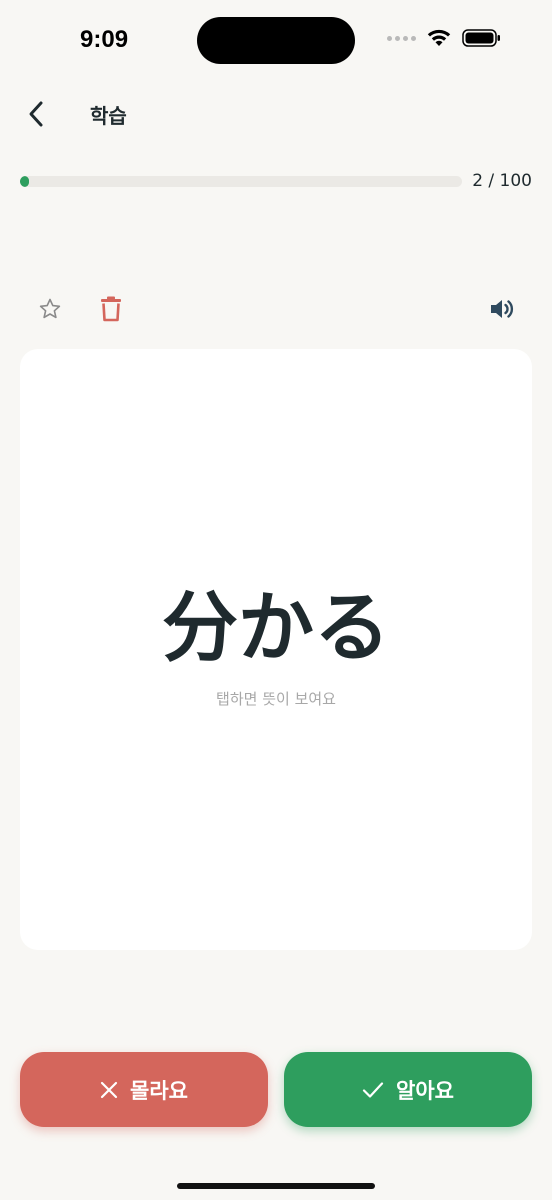 The width and height of the screenshot is (552, 1200). Describe the element at coordinates (276, 699) in the screenshot. I see `card-hint: 탭하면 뜻이 보여요` at that location.